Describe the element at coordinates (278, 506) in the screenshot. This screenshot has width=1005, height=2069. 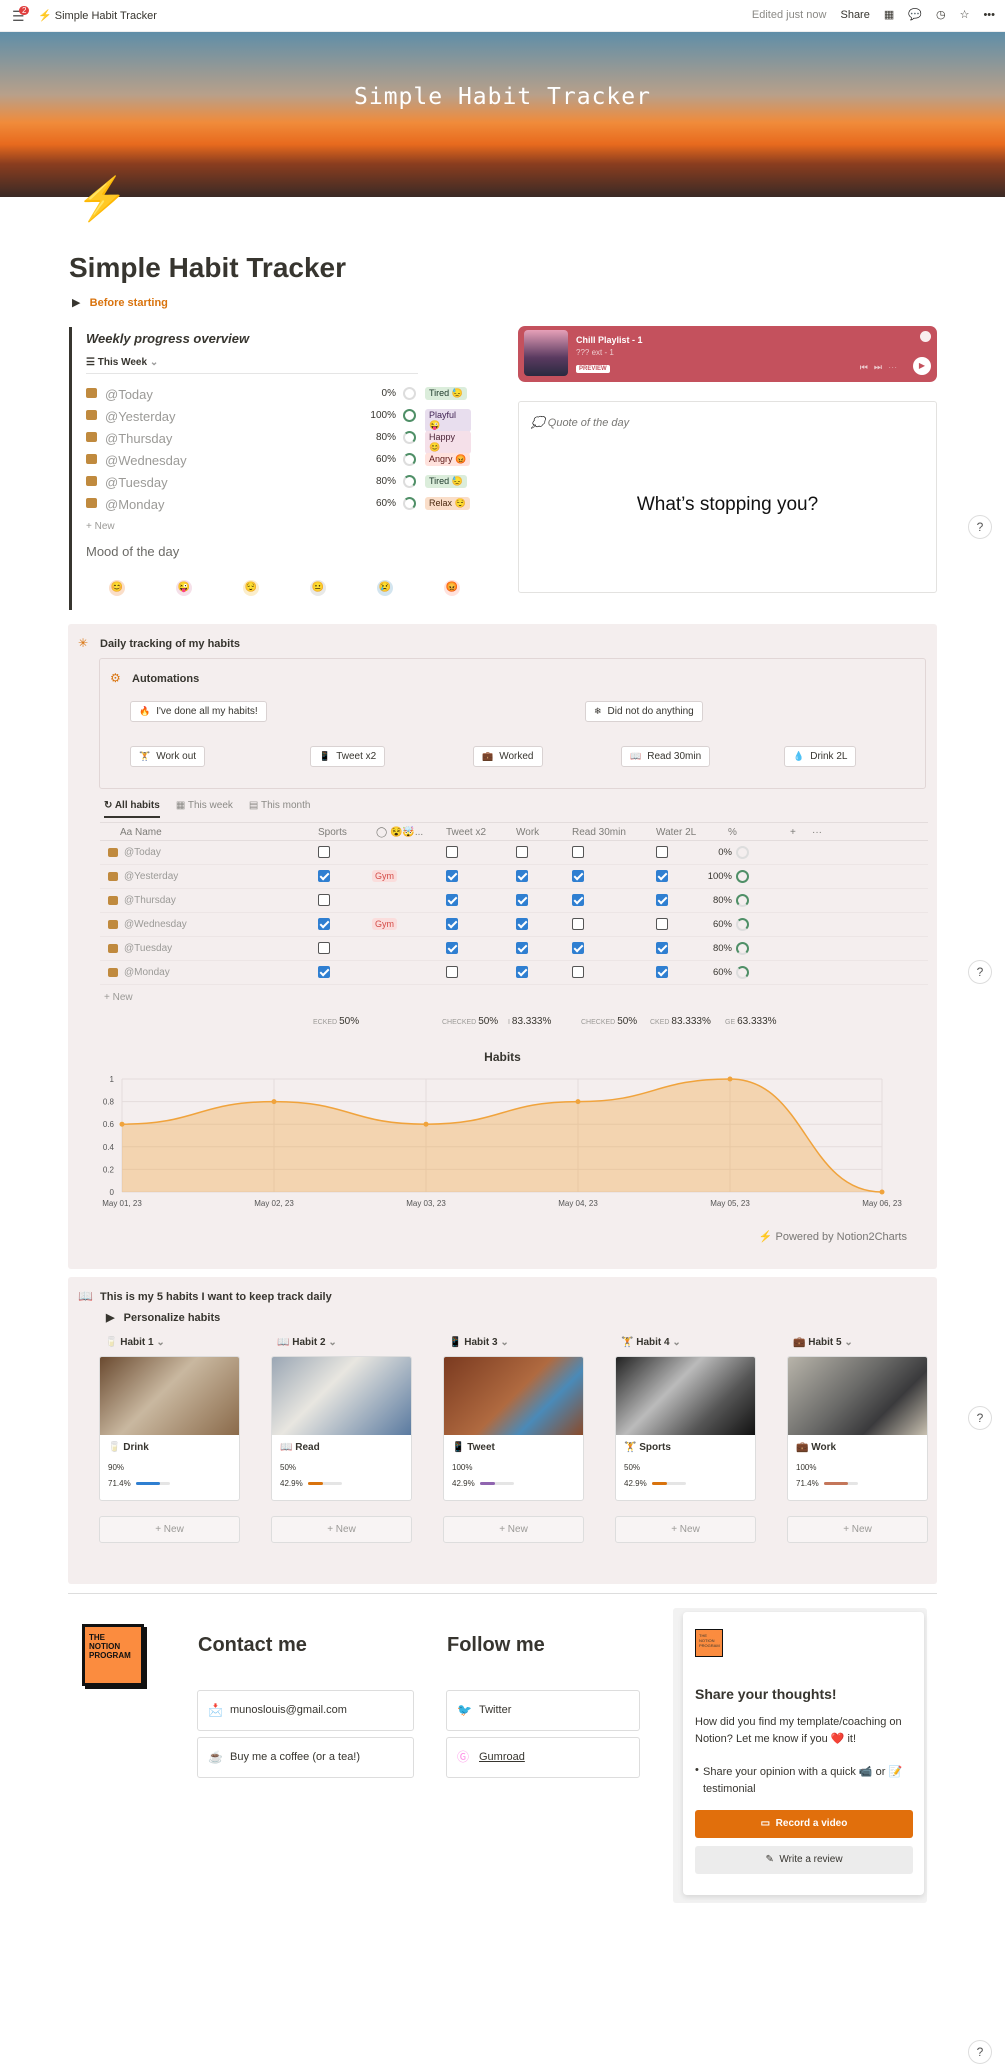
I see `list-item: @Monday 60% Relax 😌` at that location.